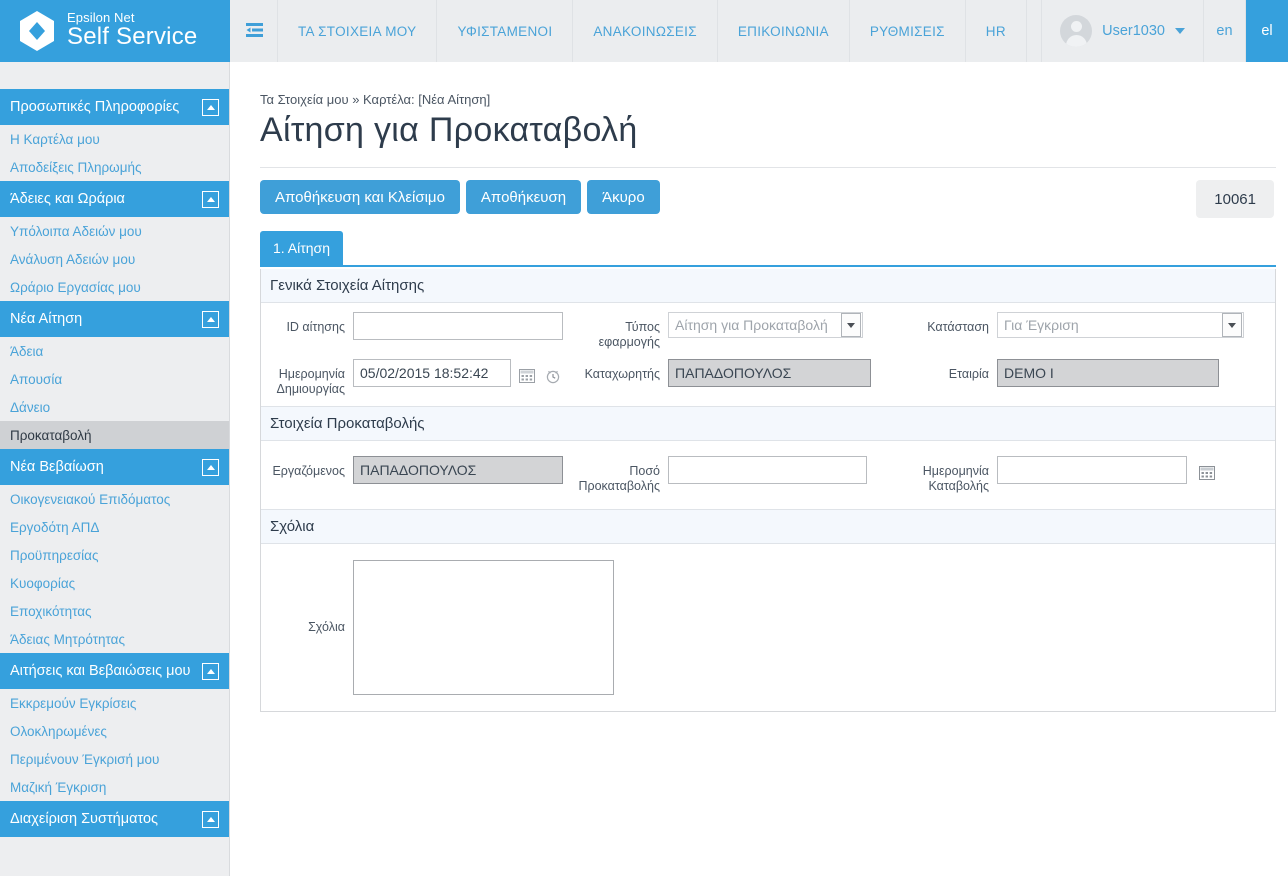 This screenshot has width=1288, height=876. I want to click on nav-label: ΑΝΑΚΟΙΝΩΣΕΙΣ, so click(645, 31).